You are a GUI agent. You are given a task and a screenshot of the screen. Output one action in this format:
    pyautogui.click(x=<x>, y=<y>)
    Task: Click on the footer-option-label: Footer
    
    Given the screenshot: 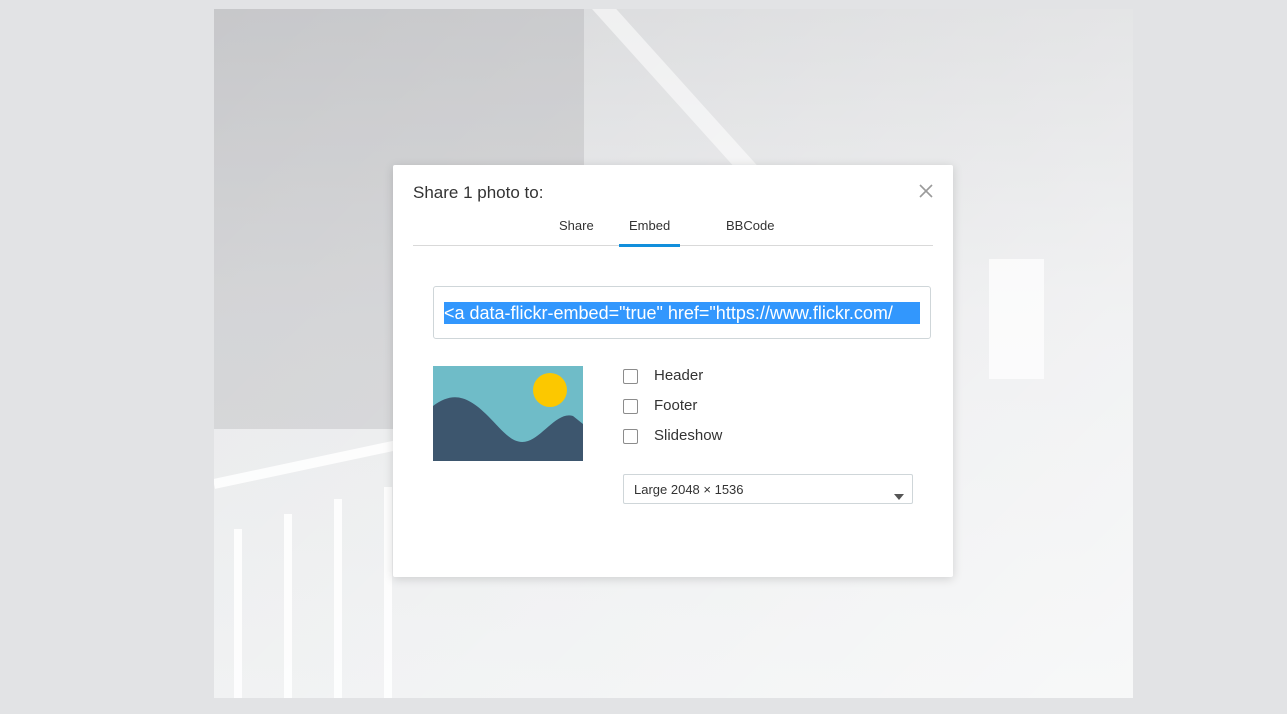 What is the action you would take?
    pyautogui.click(x=676, y=405)
    